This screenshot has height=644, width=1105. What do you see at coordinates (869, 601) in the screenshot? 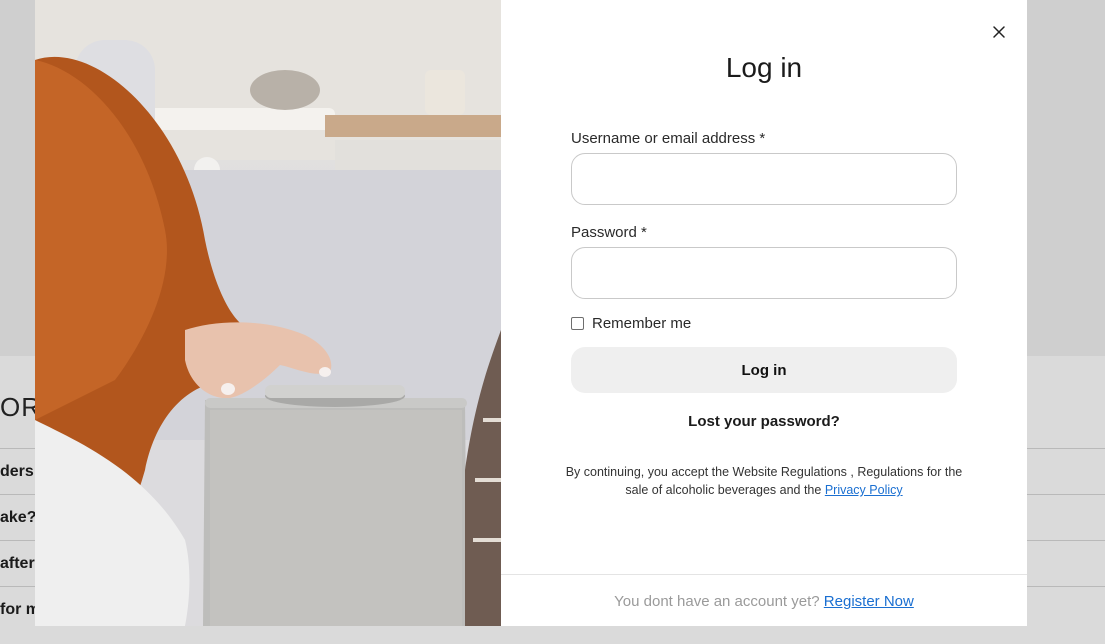
I see `register-now-link: Register Now` at bounding box center [869, 601].